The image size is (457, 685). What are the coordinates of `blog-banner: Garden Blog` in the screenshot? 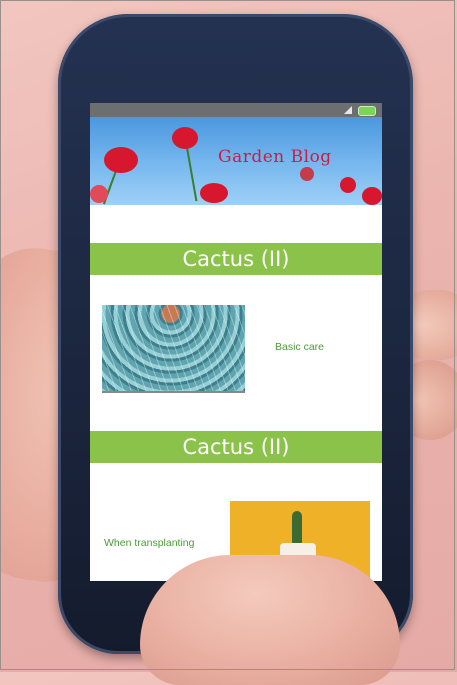 It's located at (236, 161).